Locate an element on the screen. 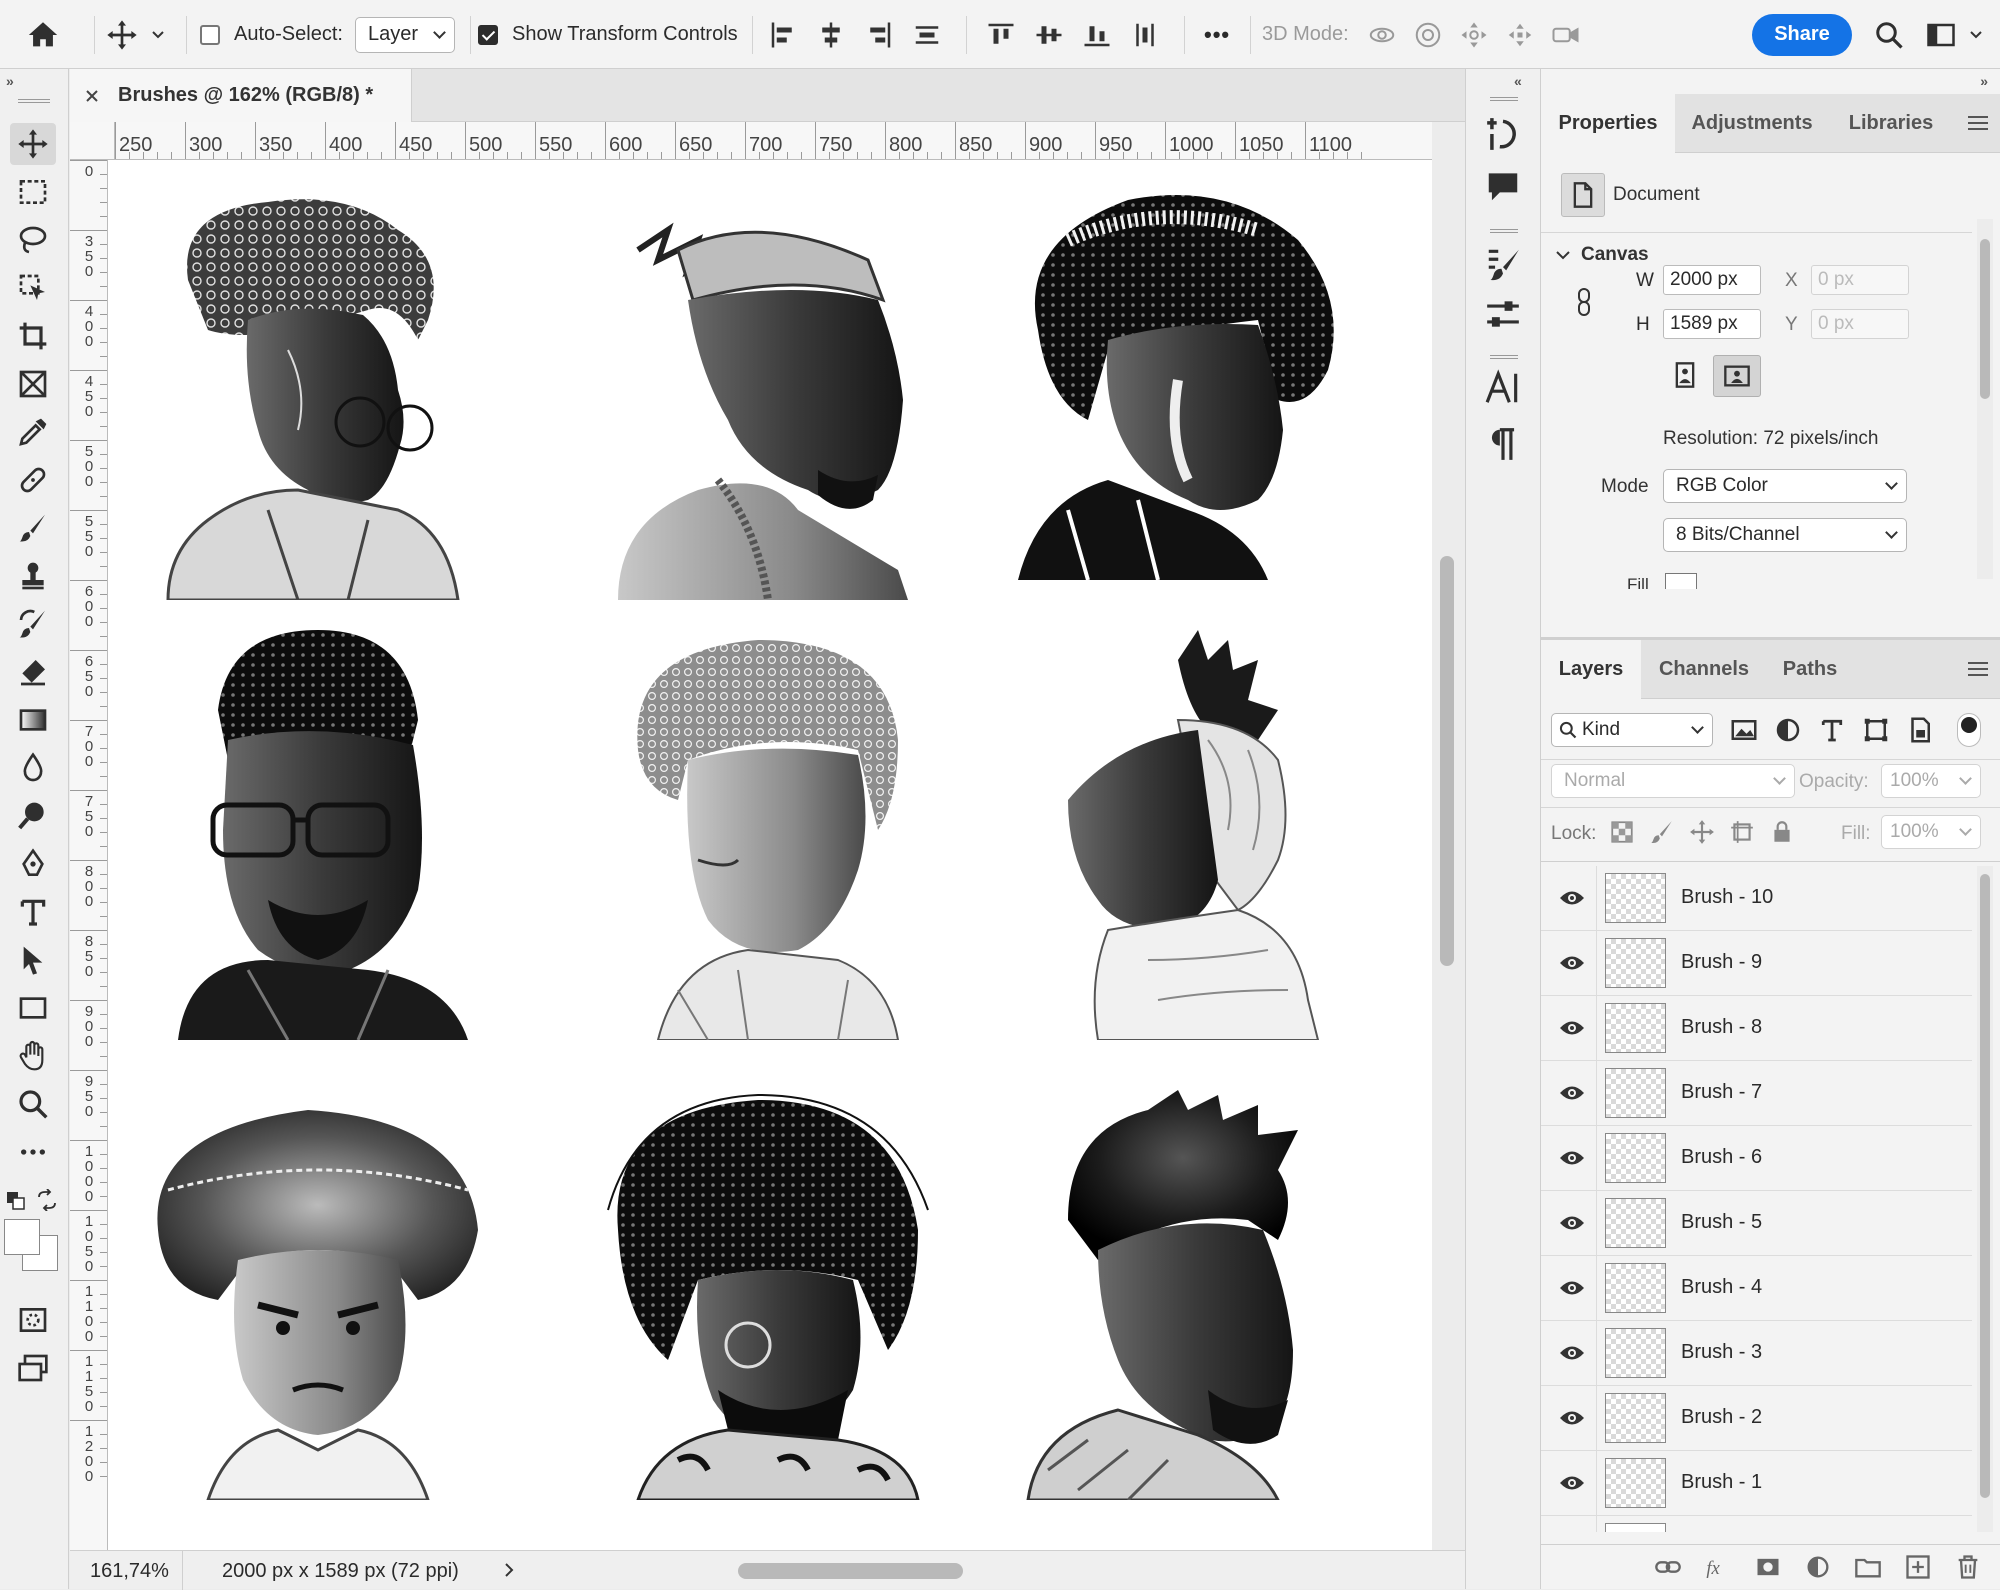  layer-row-partial is located at coordinates (1756, 1524).